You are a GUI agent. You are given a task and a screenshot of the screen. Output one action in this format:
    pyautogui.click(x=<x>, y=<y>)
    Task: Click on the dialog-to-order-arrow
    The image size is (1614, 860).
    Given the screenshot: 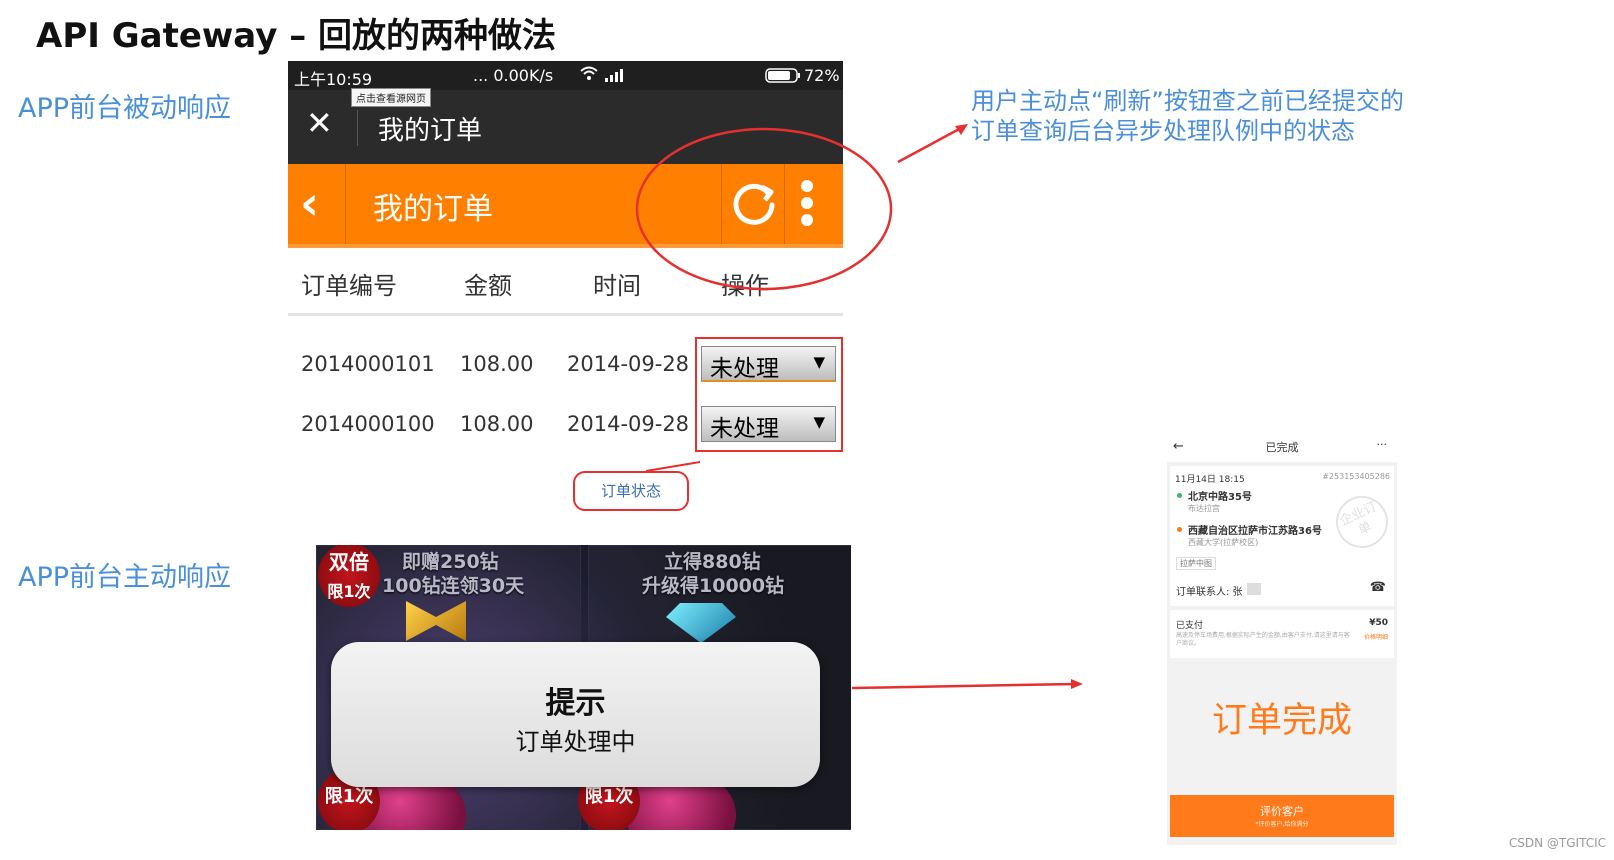 What is the action you would take?
    pyautogui.click(x=963, y=686)
    